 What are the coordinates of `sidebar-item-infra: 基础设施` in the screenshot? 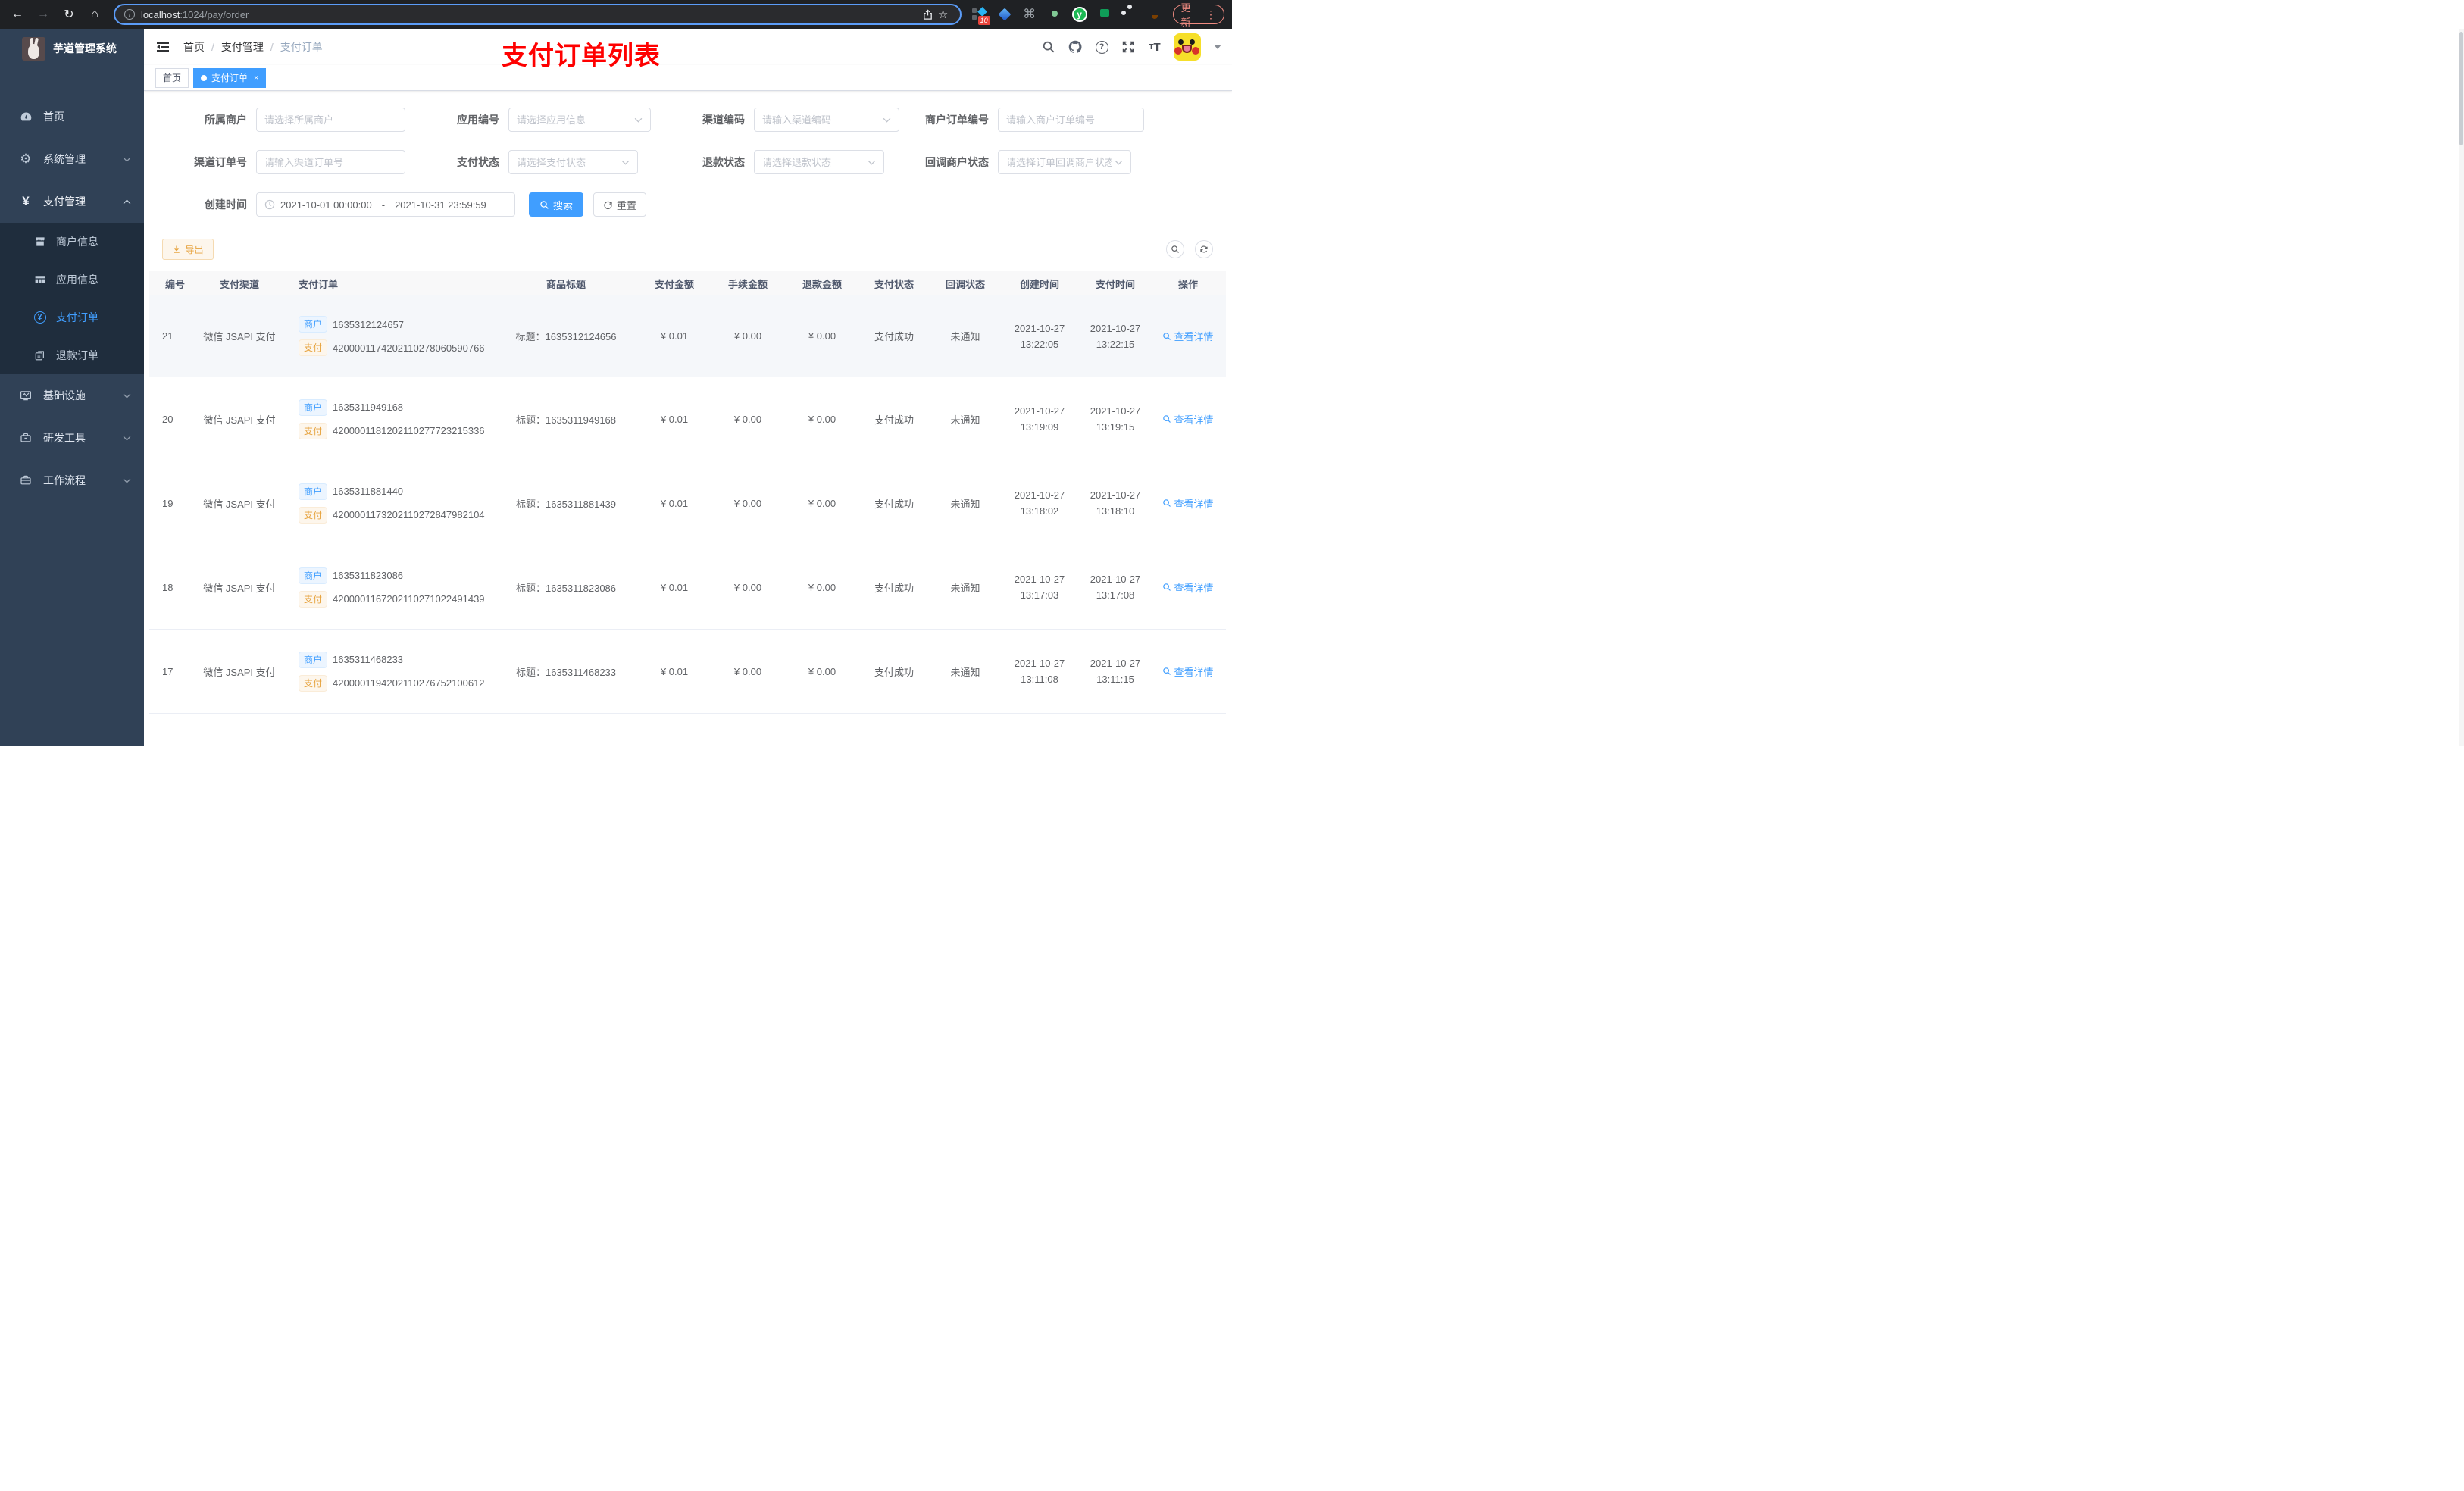 It's located at (72, 395).